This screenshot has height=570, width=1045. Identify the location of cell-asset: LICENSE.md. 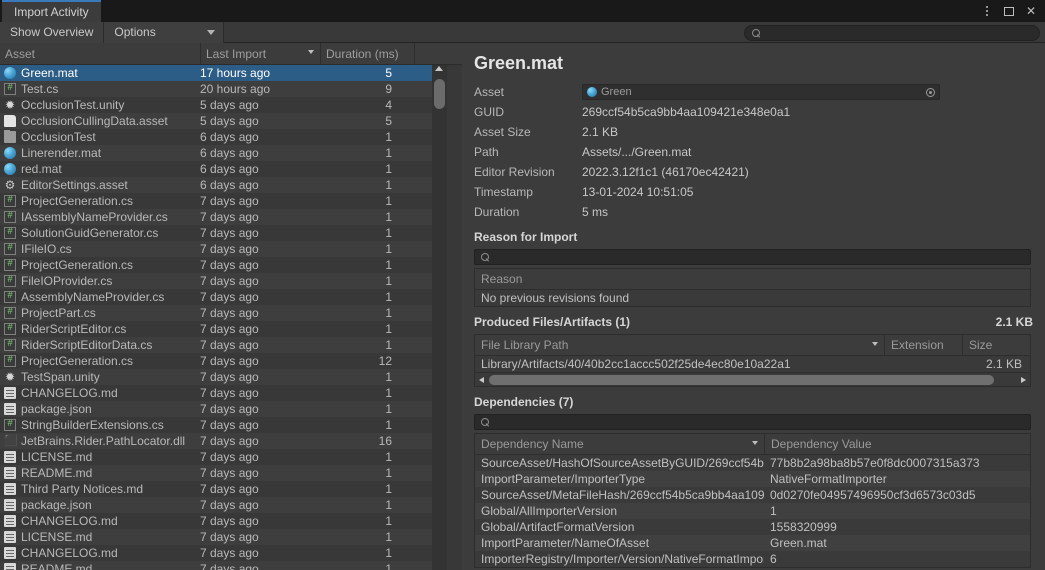
(100, 537).